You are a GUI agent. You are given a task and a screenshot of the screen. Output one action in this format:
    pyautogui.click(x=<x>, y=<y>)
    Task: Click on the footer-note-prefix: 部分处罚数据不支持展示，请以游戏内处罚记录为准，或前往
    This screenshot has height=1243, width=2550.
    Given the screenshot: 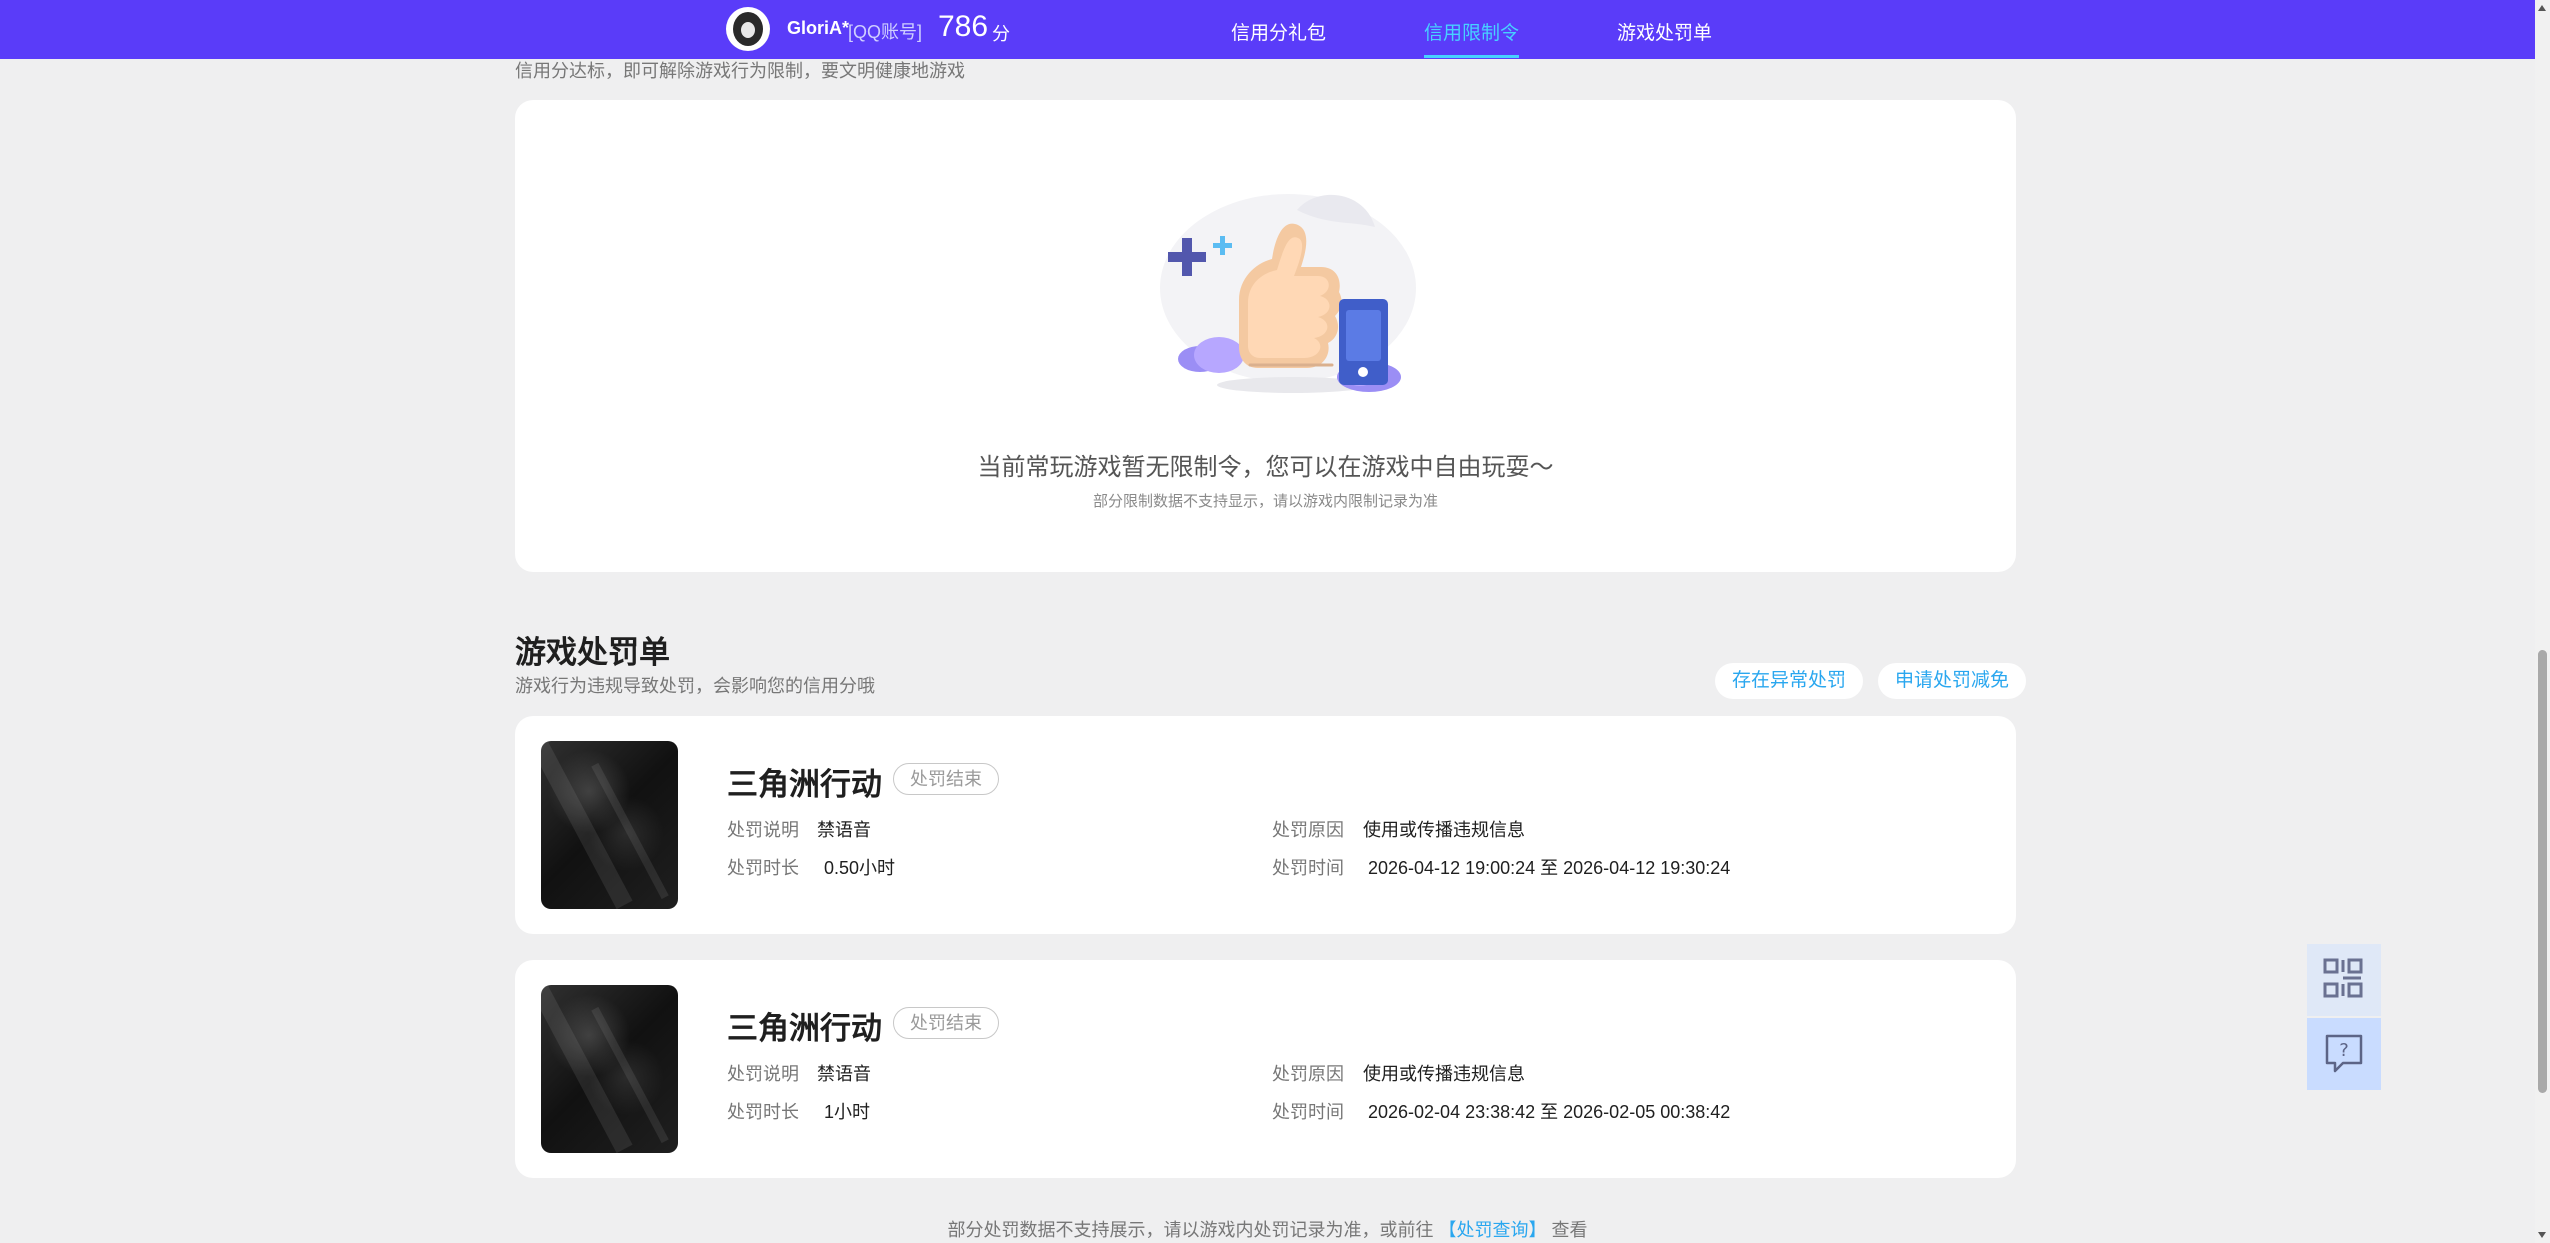 What is the action you would take?
    pyautogui.click(x=1190, y=1230)
    